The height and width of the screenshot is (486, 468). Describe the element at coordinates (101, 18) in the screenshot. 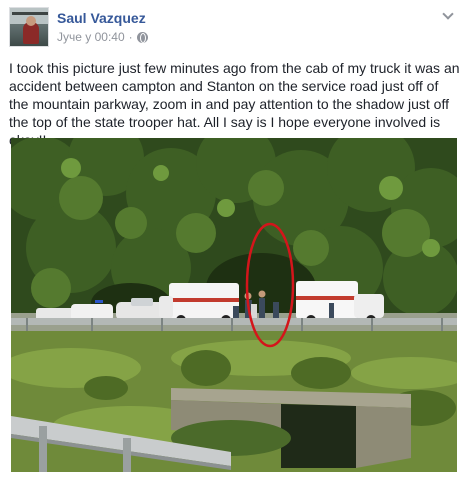

I see `author-name: Saul Vazquez` at that location.